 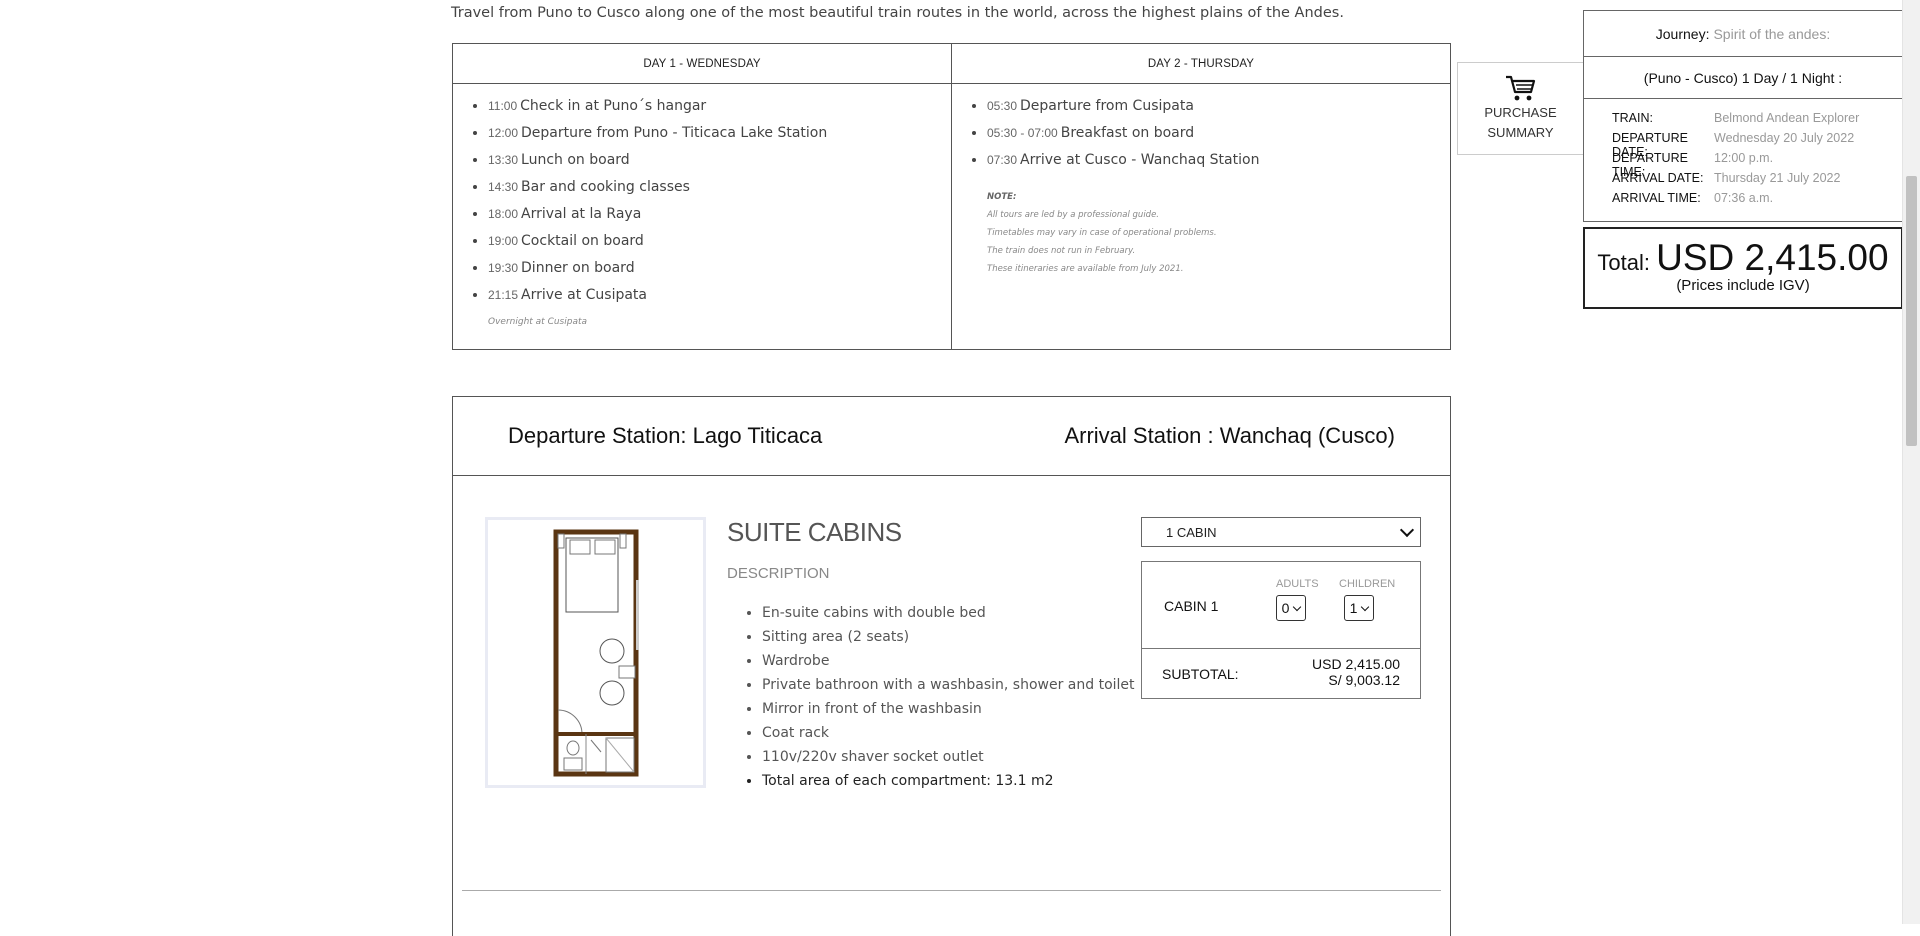 I want to click on cabin-floorplan-image, so click(x=595, y=652).